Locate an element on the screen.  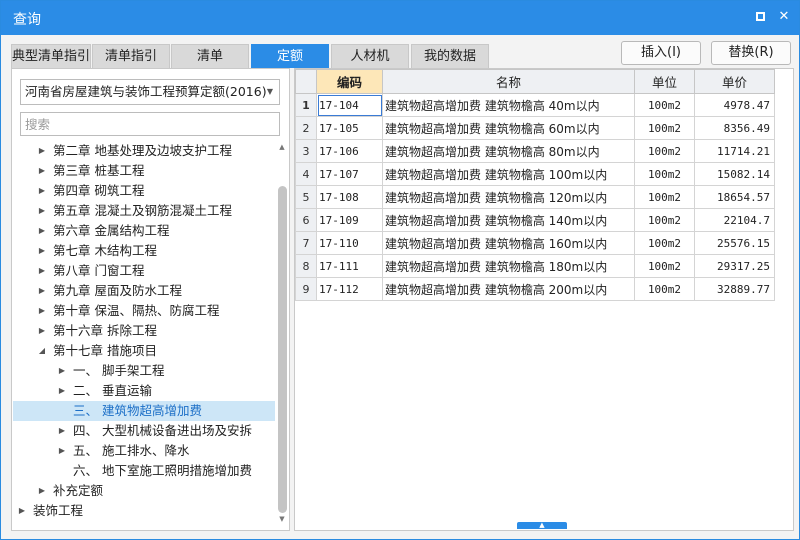
scroll-thumb is located at coordinates (282, 349).